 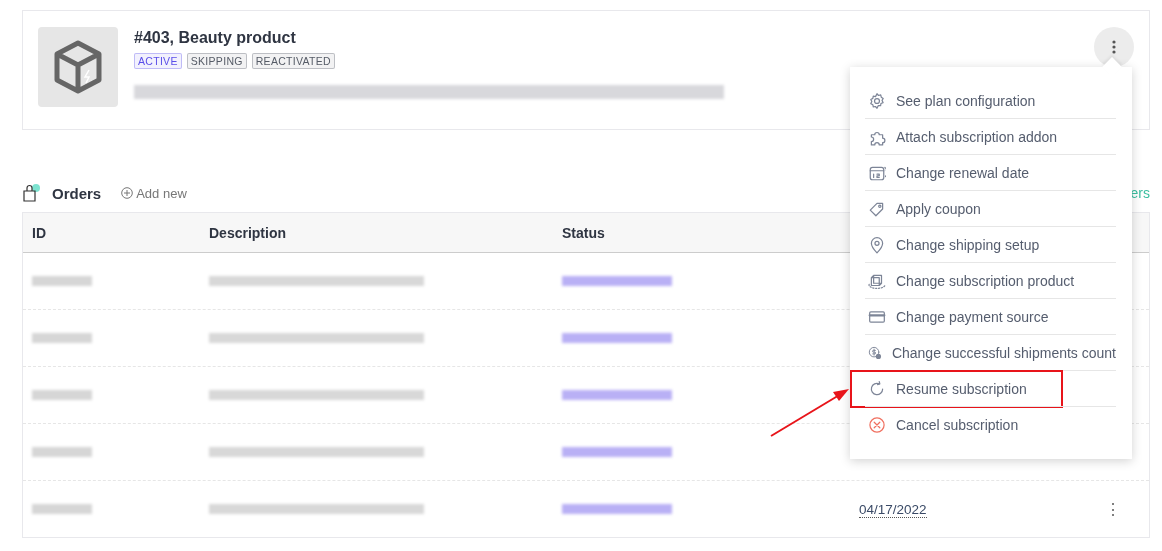 I want to click on column-header: ID, so click(x=39, y=232).